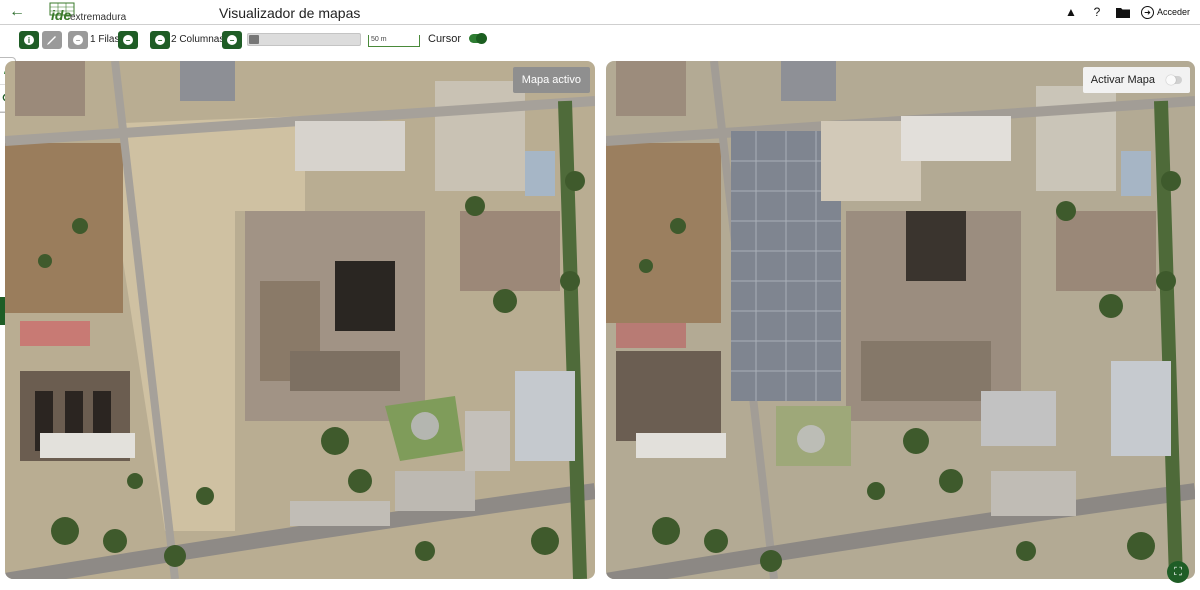 This screenshot has height=590, width=1200. I want to click on login-label: Acceder, so click(1173, 12).